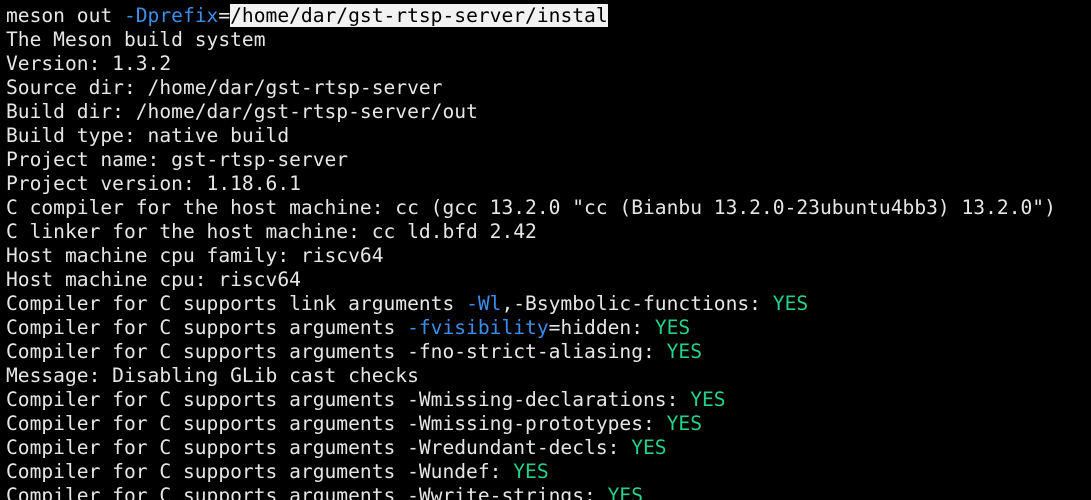 This screenshot has height=500, width=1091. I want to click on output-line: Project name: gst-rtsp-server, so click(177, 160).